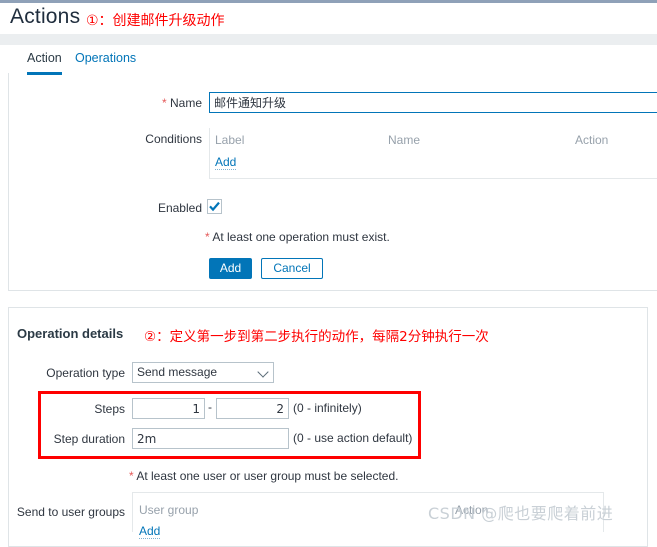 The width and height of the screenshot is (657, 547). I want to click on annotation-callout-2: ②：定义第一步到第二步执行的动作，每隔2分钟执行一次, so click(316, 337).